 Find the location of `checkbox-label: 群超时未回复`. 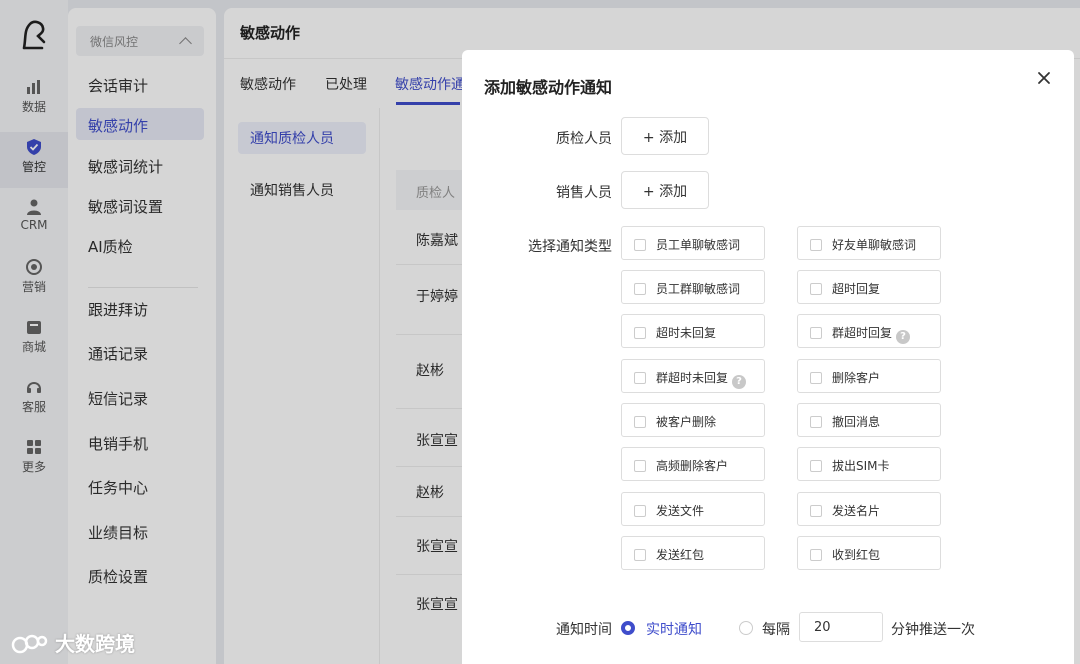

checkbox-label: 群超时未回复 is located at coordinates (692, 378).